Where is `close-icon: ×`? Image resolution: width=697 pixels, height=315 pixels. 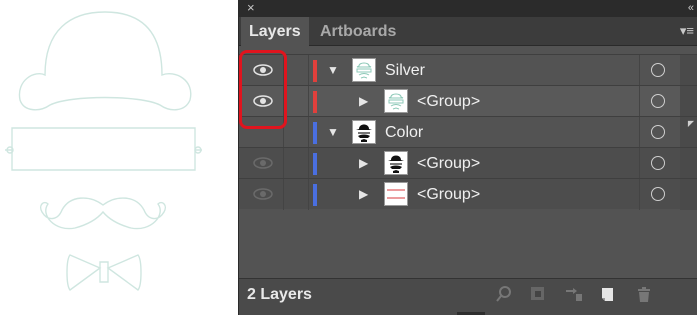 close-icon: × is located at coordinates (251, 8).